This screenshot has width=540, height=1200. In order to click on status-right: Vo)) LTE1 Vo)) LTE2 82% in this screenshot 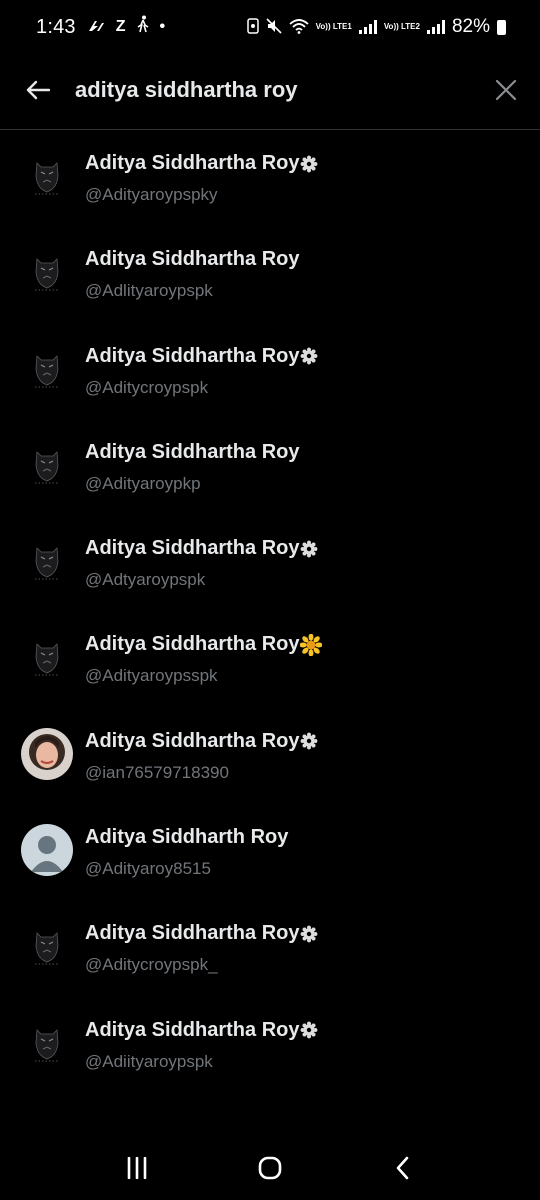, I will do `click(376, 27)`.